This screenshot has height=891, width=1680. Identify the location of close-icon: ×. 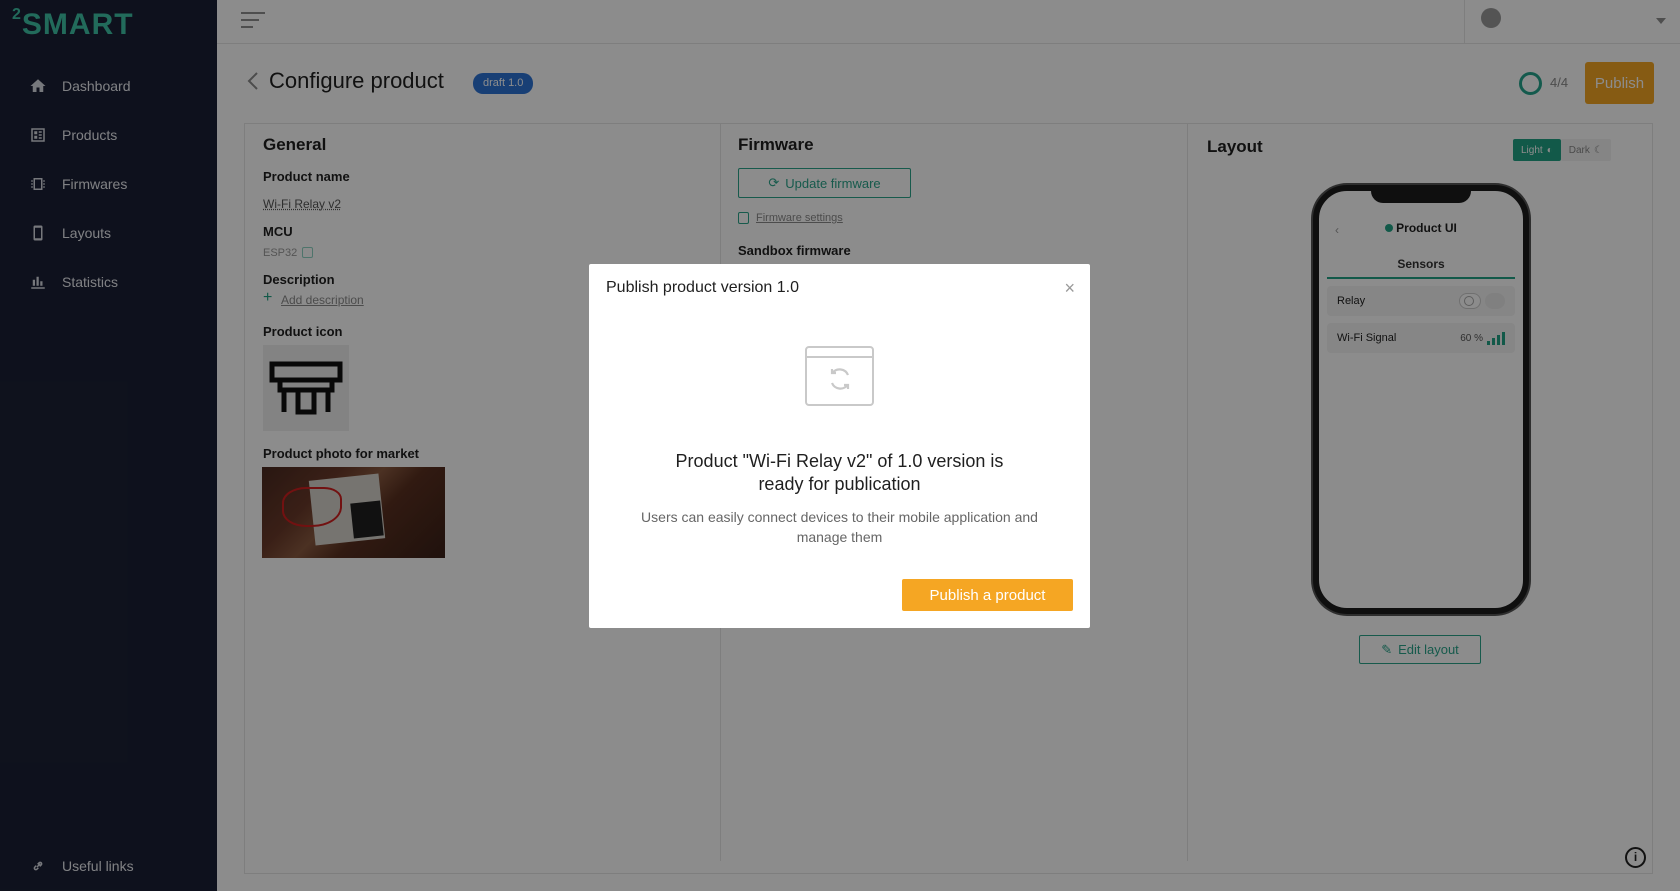
(1069, 288).